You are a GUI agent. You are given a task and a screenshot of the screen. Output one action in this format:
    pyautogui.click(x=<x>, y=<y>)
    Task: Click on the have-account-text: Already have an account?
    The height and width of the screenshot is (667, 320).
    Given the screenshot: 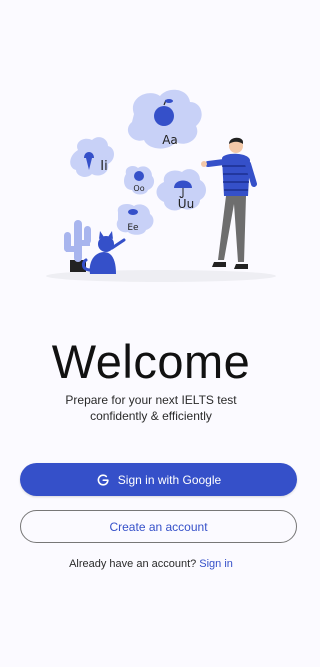 What is the action you would take?
    pyautogui.click(x=133, y=564)
    